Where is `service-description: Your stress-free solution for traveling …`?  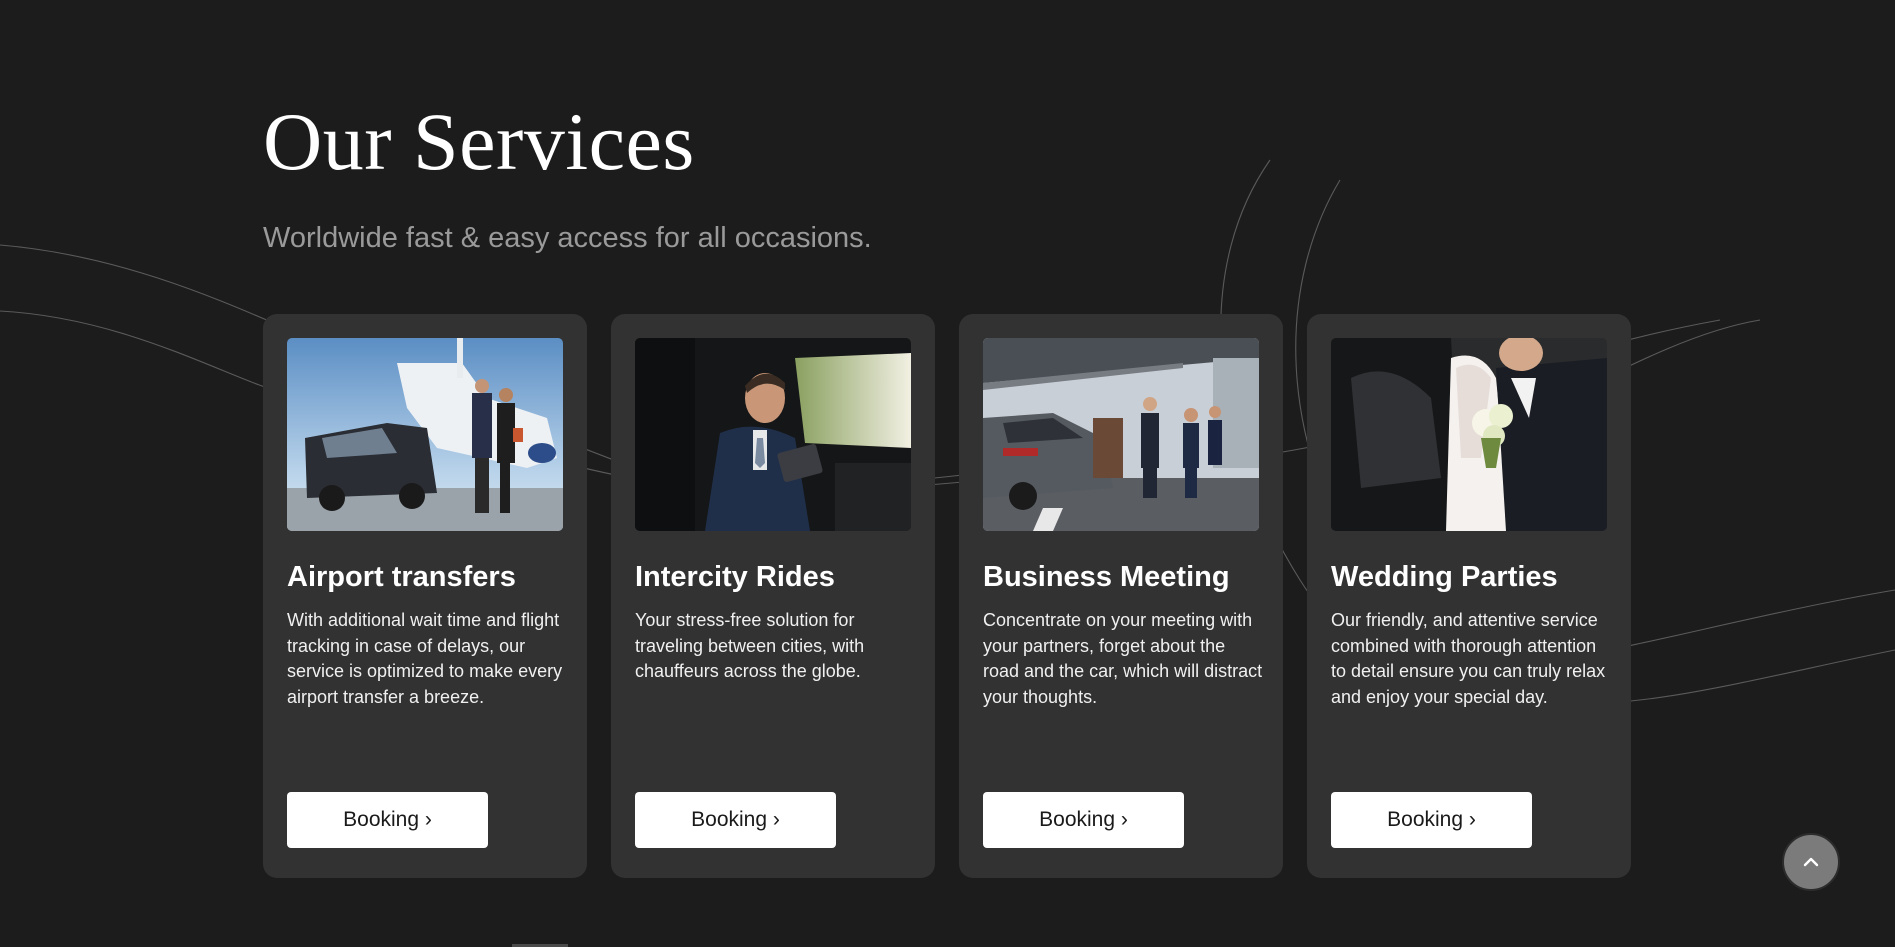
service-description: Your stress-free solution for traveling … is located at coordinates (750, 645).